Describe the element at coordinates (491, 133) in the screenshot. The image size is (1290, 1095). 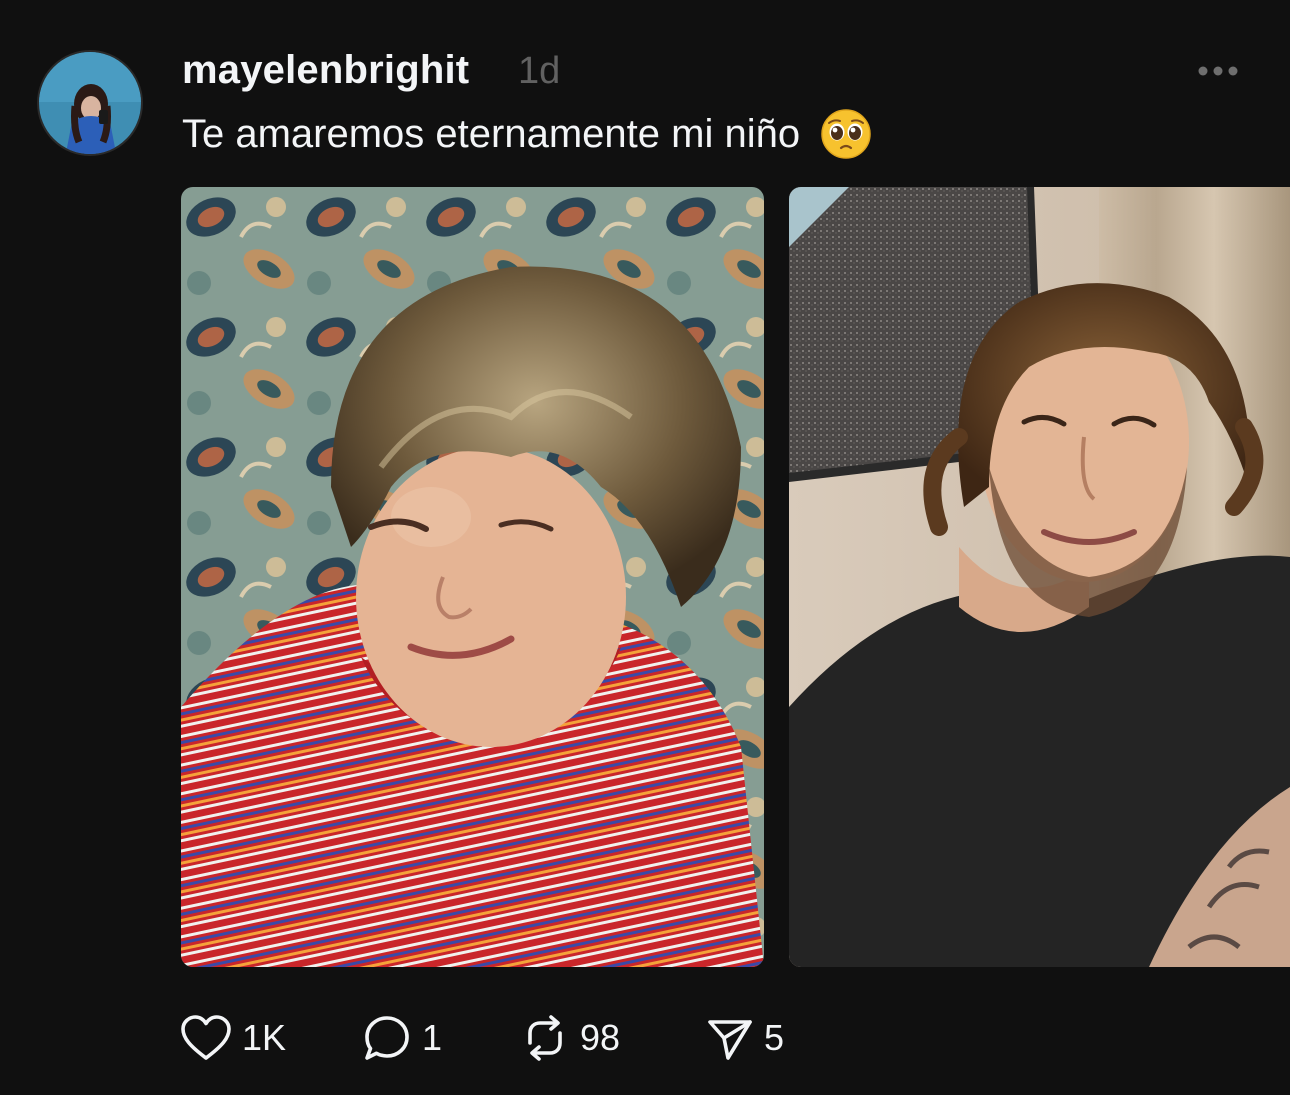
I see `caption-text: Te amaremos eternamente mi niño` at that location.